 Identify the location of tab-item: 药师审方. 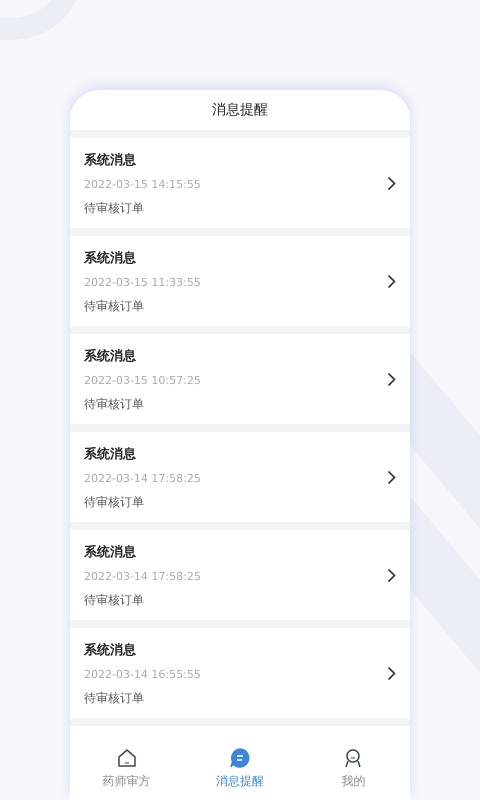
(127, 769).